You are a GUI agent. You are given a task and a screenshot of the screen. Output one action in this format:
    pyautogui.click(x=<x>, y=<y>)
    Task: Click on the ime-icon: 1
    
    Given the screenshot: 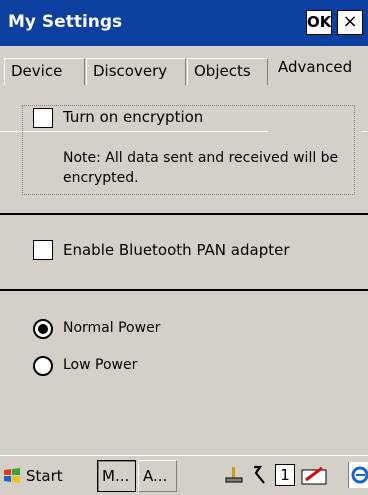 What is the action you would take?
    pyautogui.click(x=285, y=475)
    